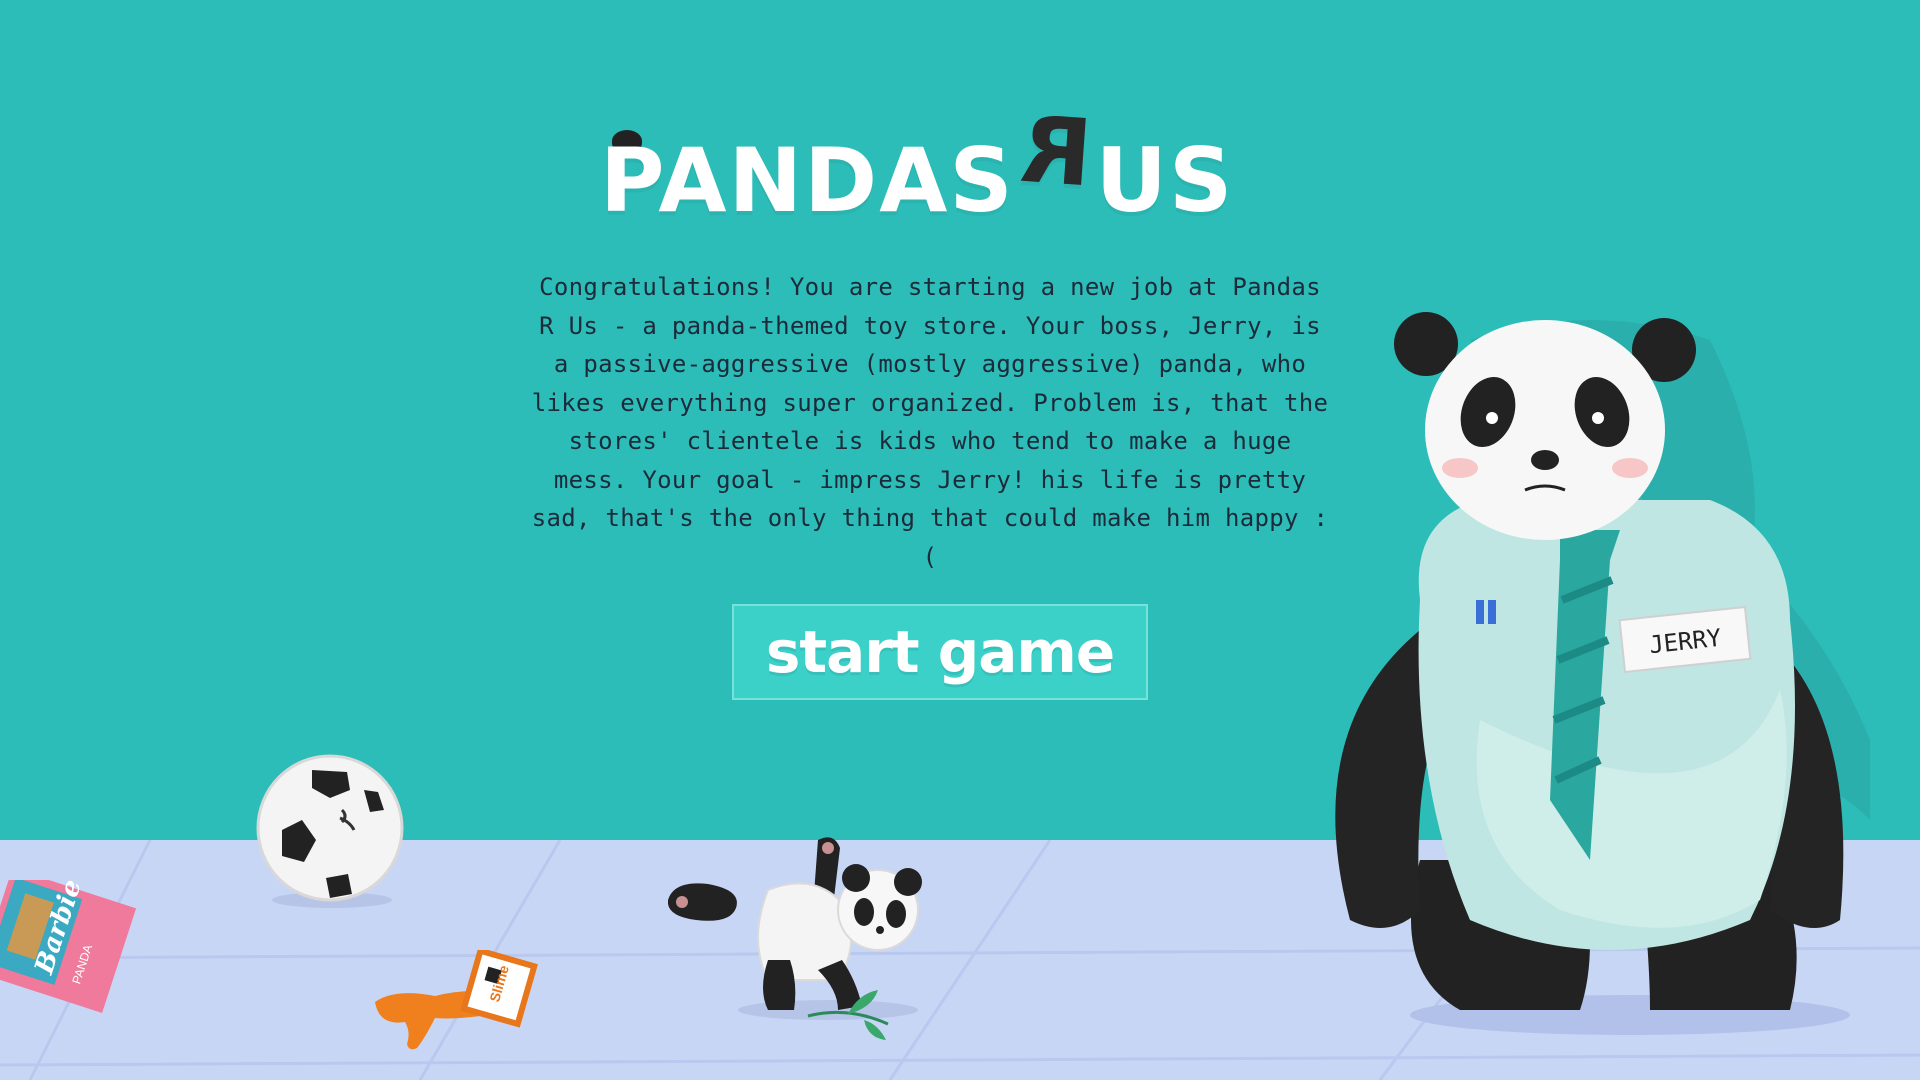 This screenshot has height=1080, width=1920. I want to click on logo-r: R, so click(1055, 151).